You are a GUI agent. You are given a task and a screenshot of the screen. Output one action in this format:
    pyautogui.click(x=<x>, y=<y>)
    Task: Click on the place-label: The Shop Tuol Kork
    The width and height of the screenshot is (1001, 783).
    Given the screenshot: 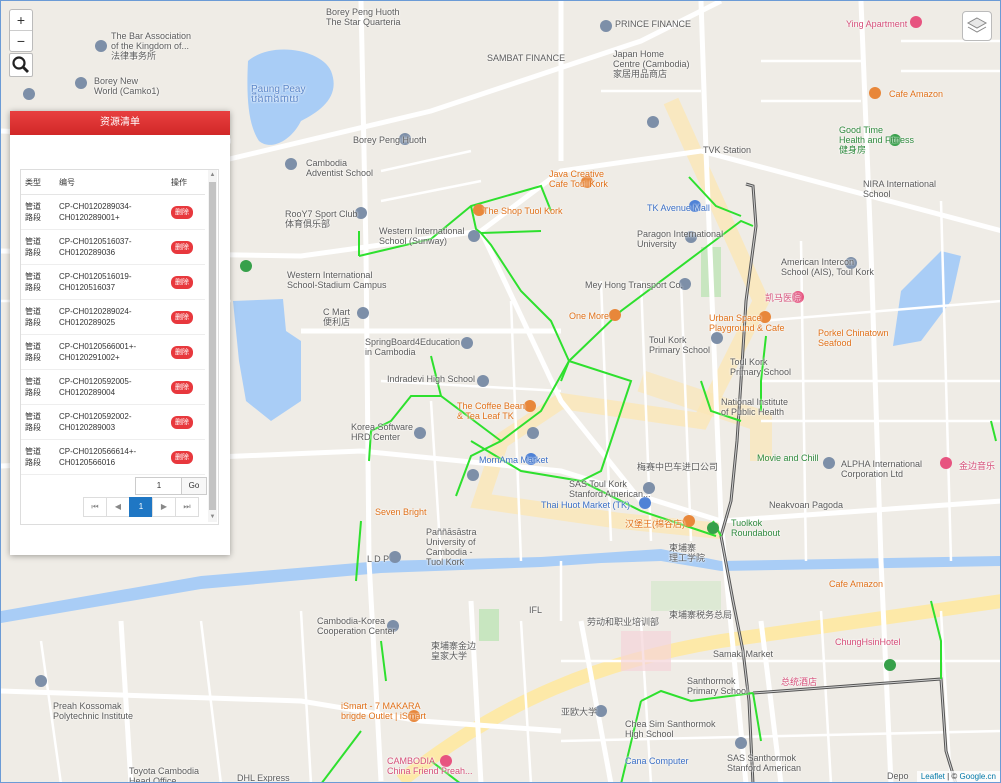 What is the action you would take?
    pyautogui.click(x=523, y=211)
    